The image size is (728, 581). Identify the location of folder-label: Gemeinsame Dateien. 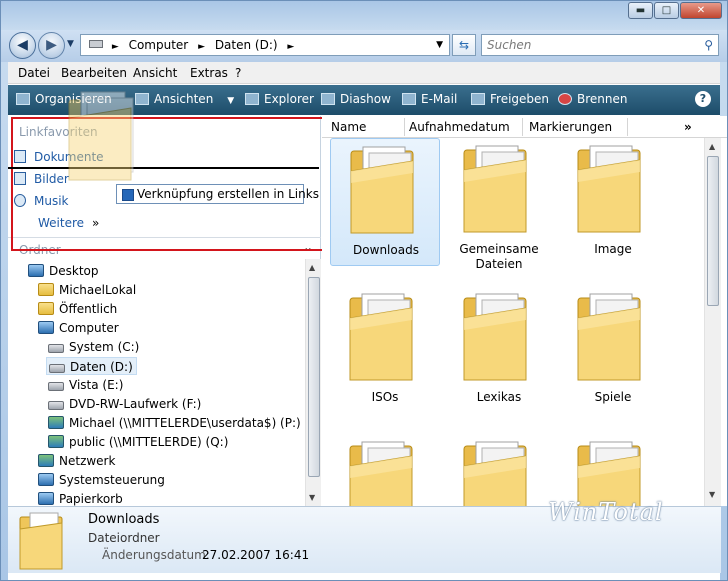
(499, 256).